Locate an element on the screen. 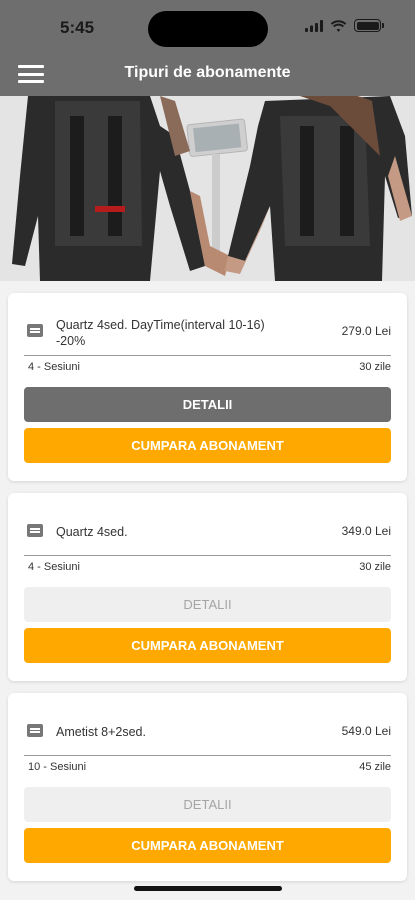 The image size is (415, 900). page-title: Tipuri de abonamente is located at coordinates (207, 72).